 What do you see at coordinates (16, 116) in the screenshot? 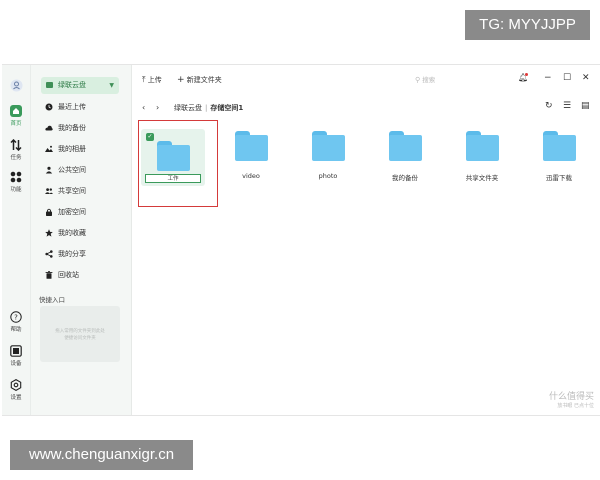
I see `rail-home: 首页` at bounding box center [16, 116].